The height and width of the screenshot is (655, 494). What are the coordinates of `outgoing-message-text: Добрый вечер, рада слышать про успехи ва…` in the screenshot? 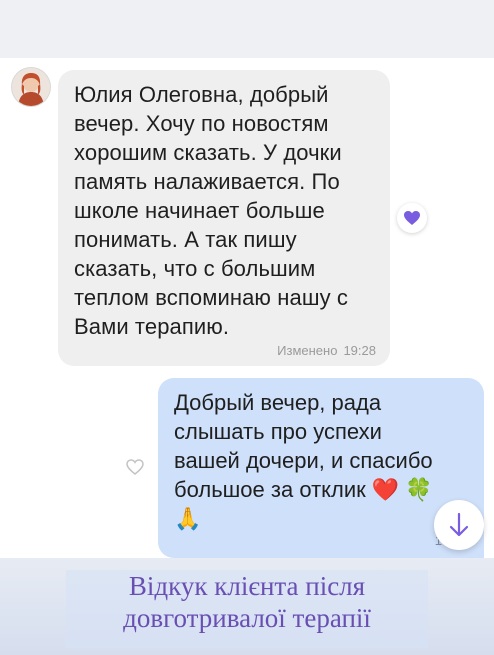 It's located at (303, 460).